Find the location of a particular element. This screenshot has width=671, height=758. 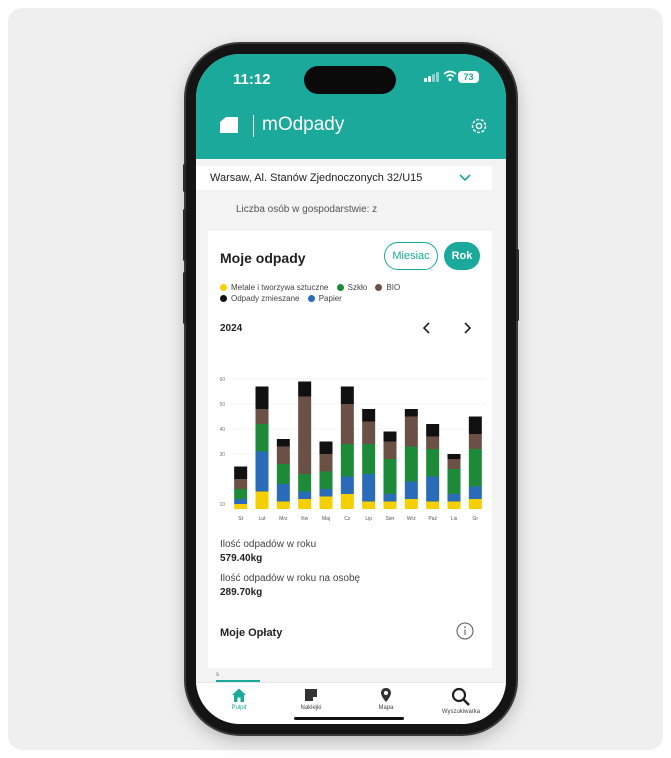

month-toggle-button: Miesiac is located at coordinates (411, 256).